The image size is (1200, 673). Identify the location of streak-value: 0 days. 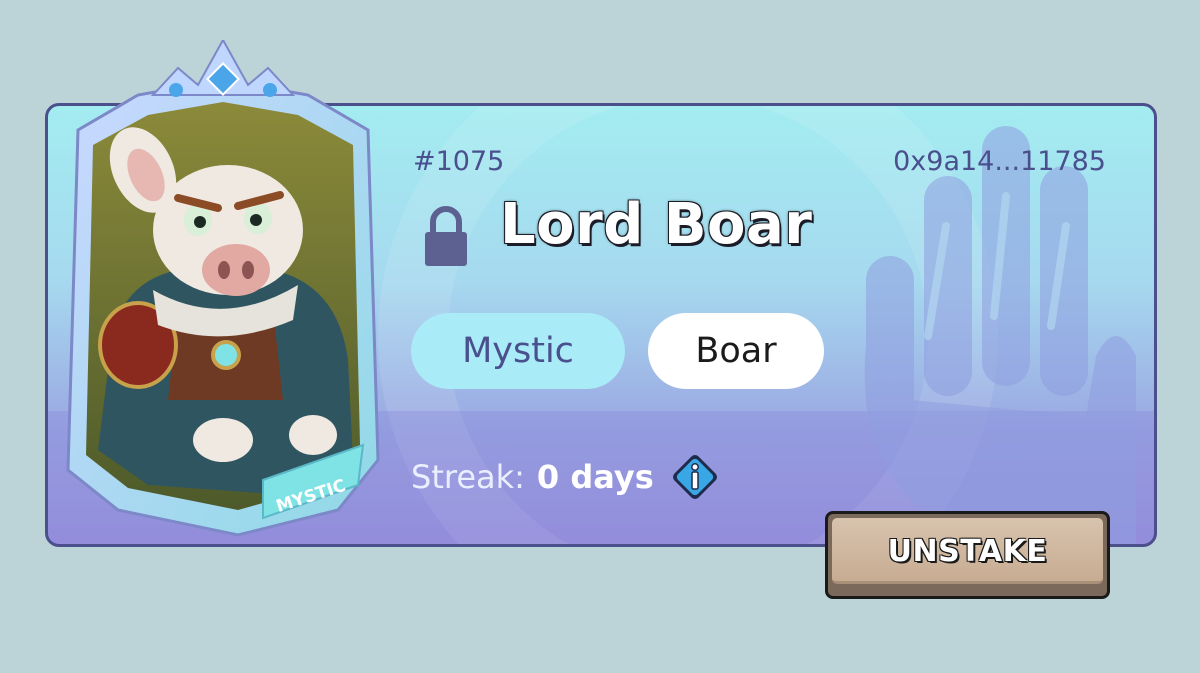
(595, 477).